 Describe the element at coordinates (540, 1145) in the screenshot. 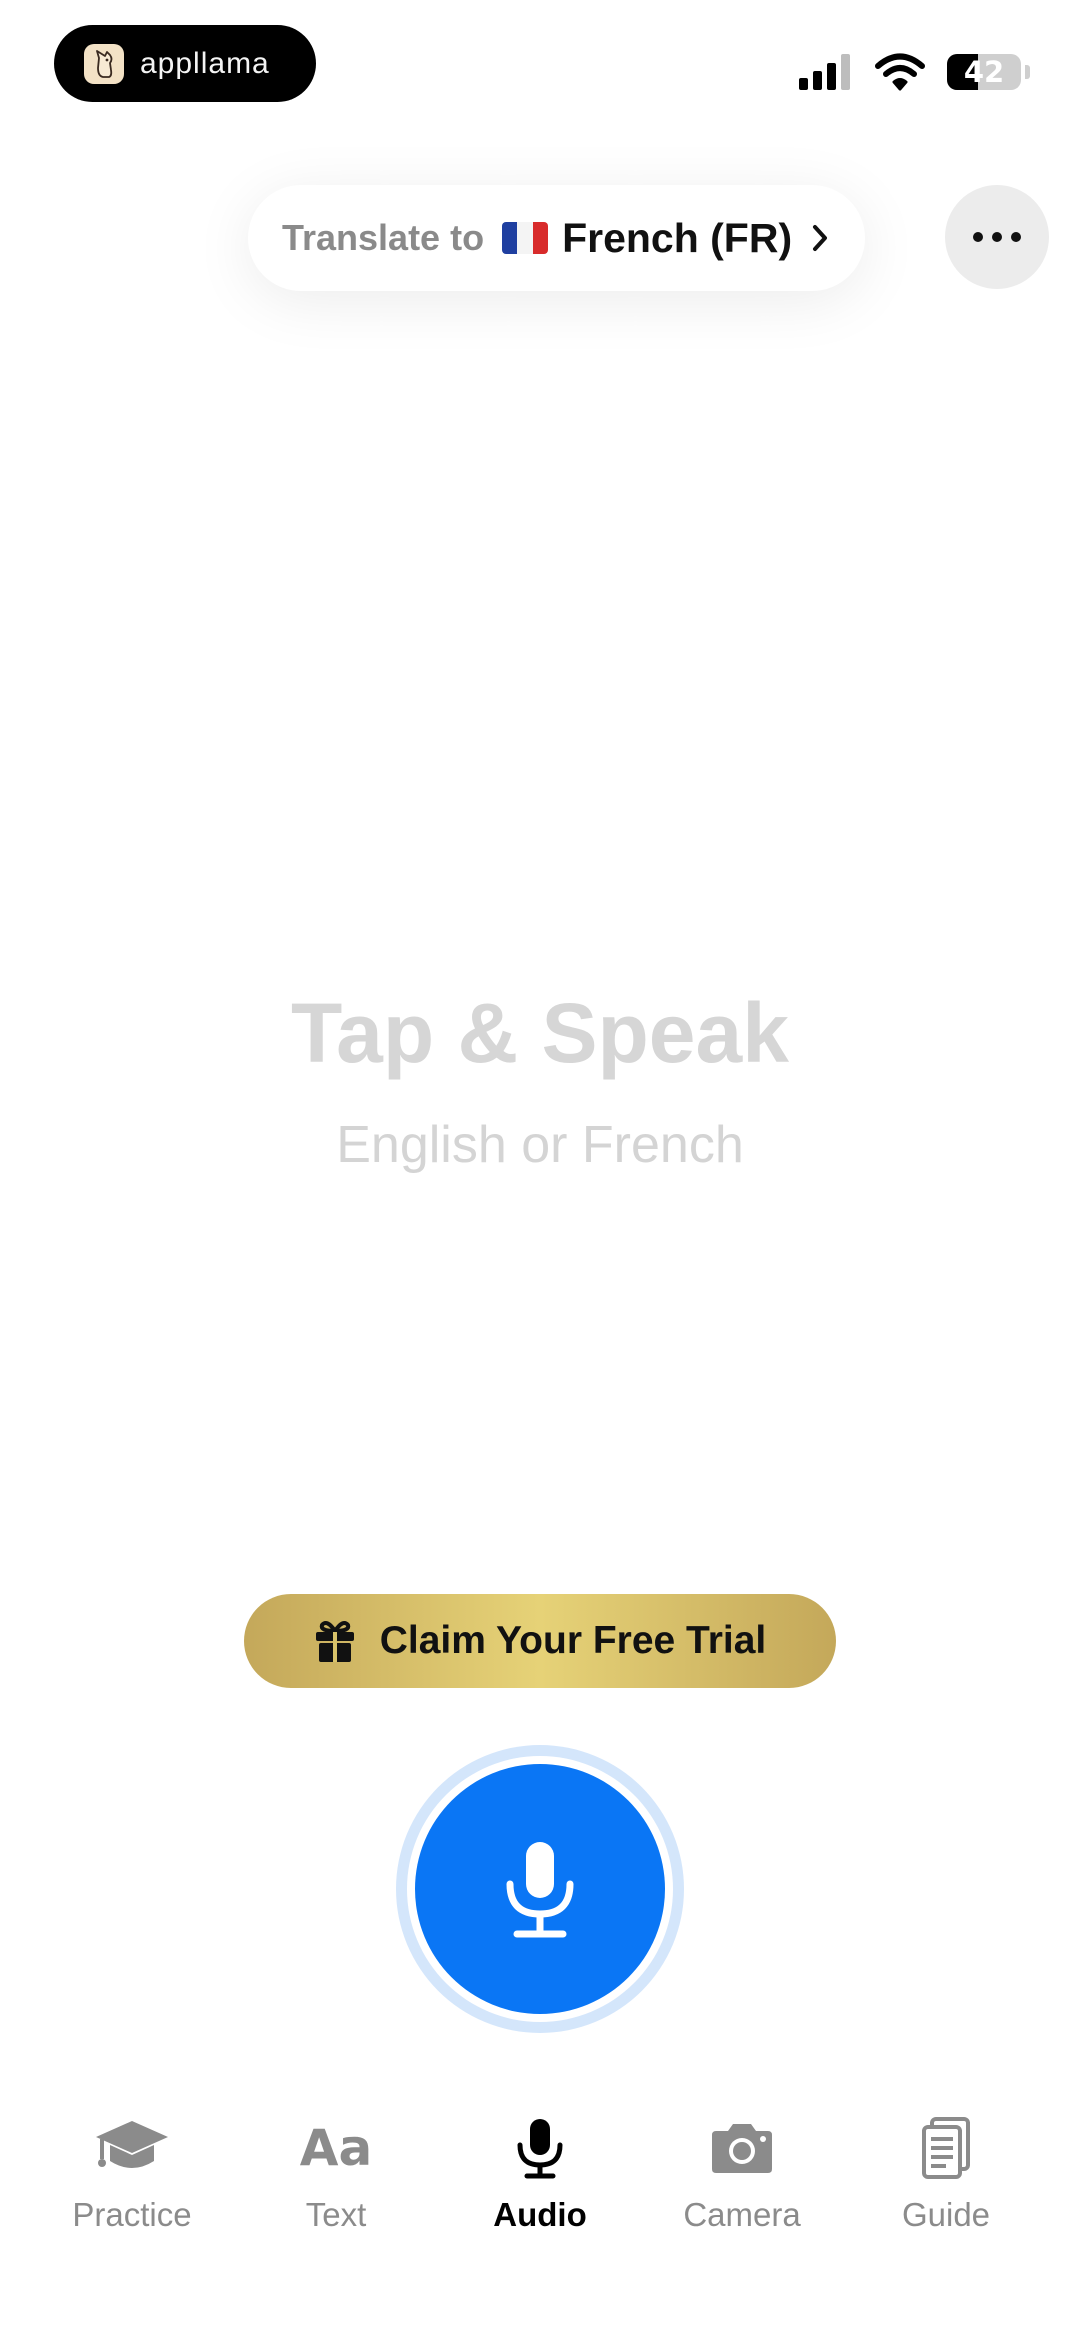

I see `language-hint-subtitle: English or French` at that location.